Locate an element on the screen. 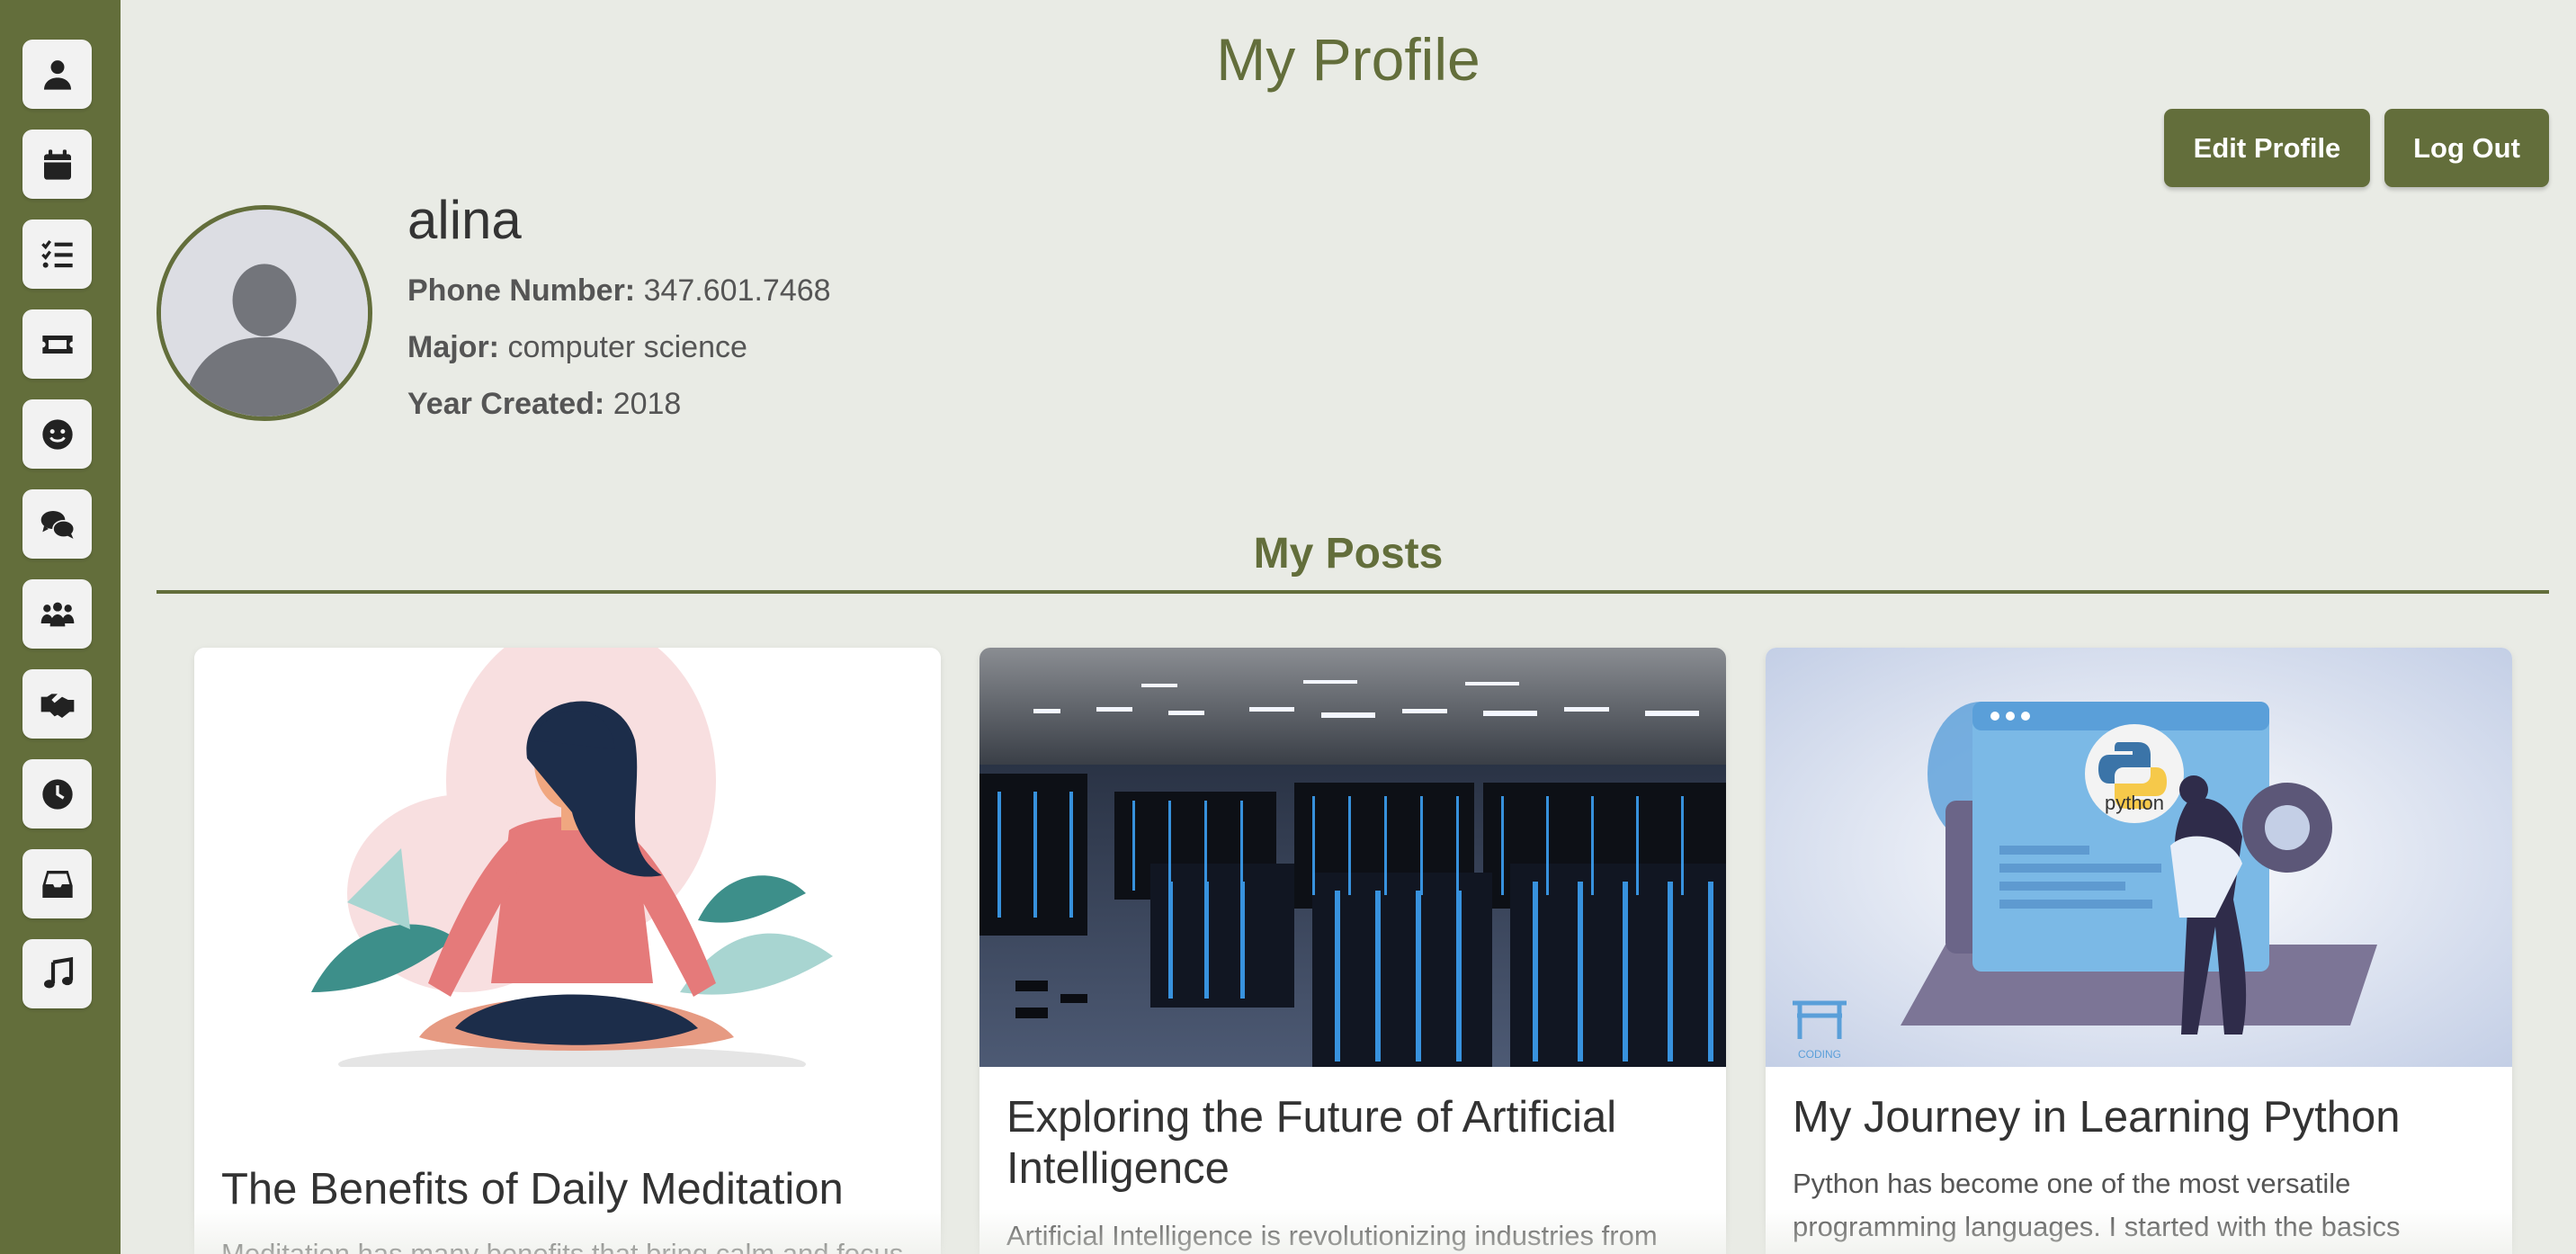  sidebar is located at coordinates (60, 627).